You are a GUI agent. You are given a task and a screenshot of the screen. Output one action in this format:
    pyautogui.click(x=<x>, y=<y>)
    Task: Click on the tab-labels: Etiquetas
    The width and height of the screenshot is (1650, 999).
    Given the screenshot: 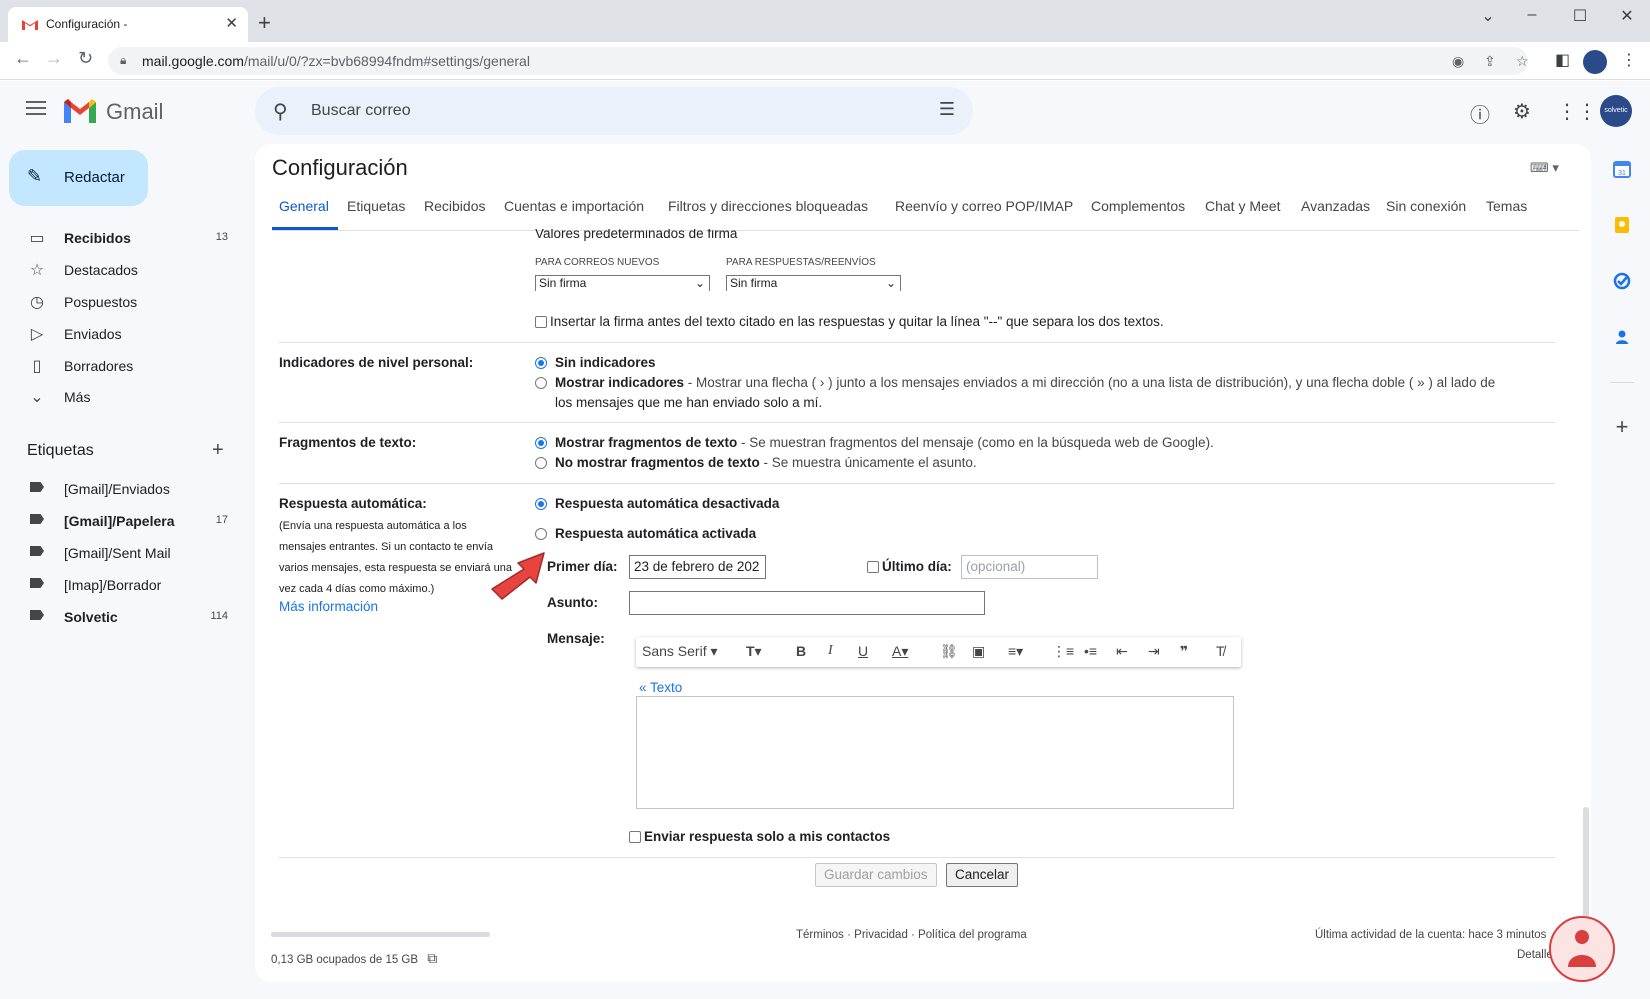 What is the action you would take?
    pyautogui.click(x=376, y=206)
    